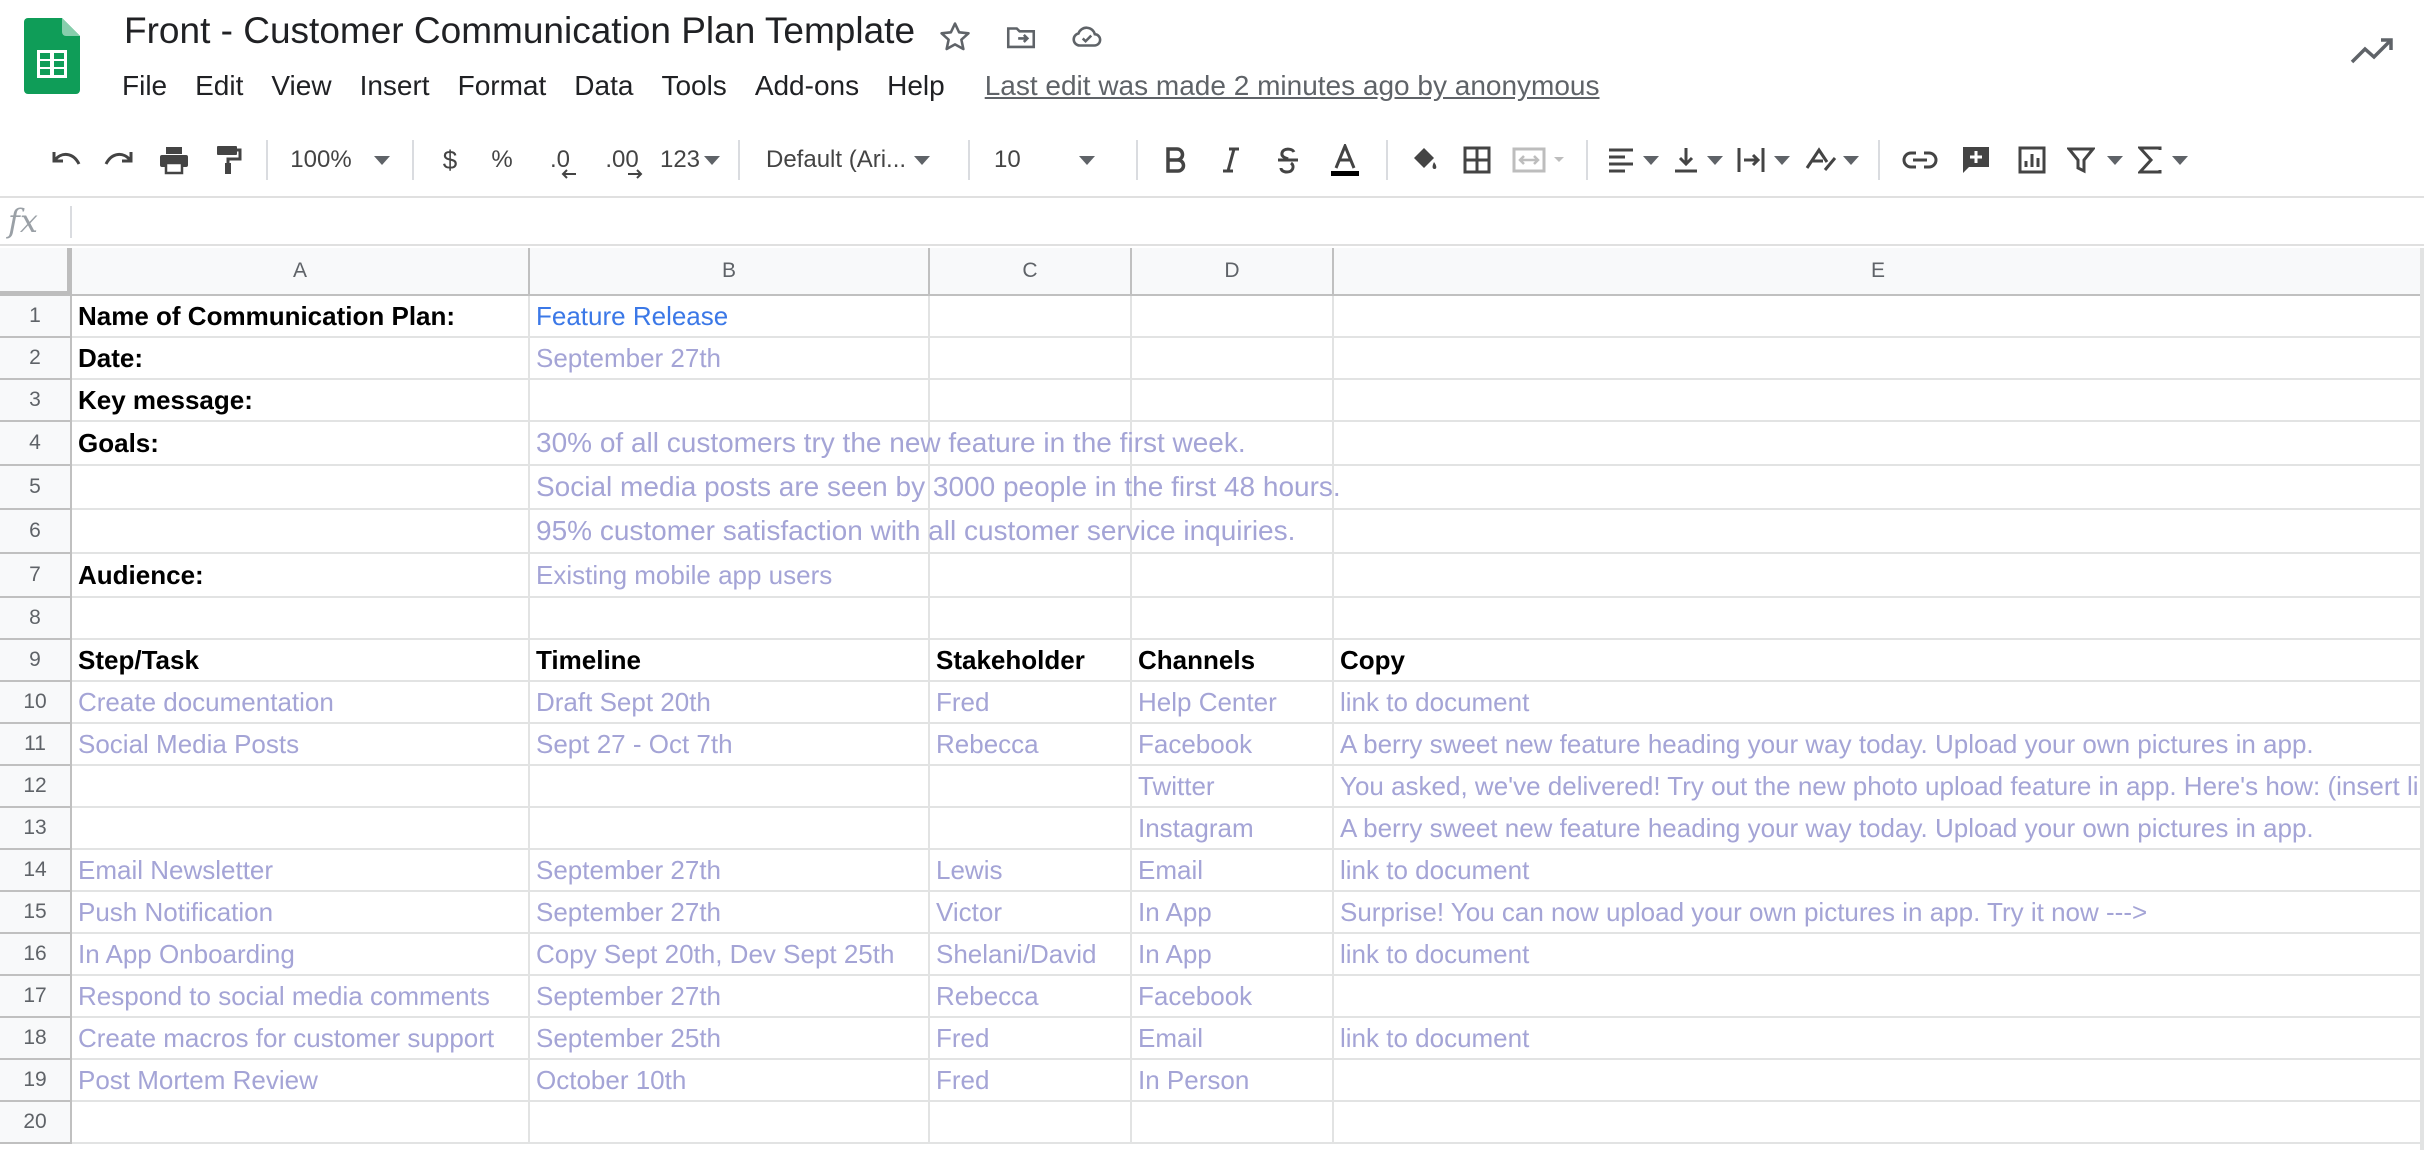 Image resolution: width=2424 pixels, height=1150 pixels. I want to click on row-header-19: 19, so click(36, 1081).